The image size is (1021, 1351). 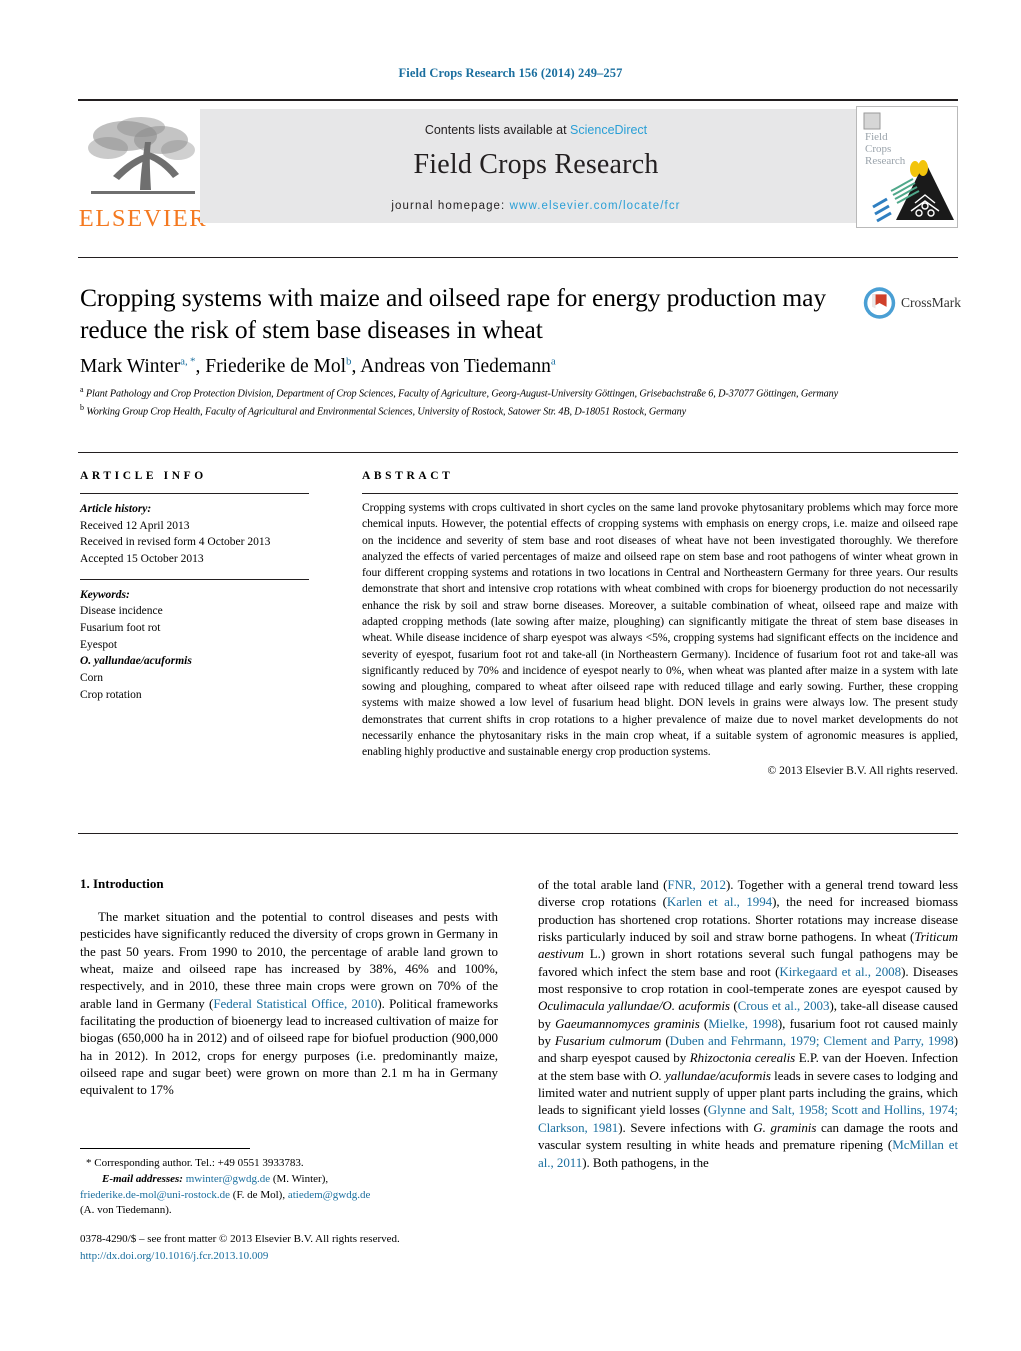 What do you see at coordinates (497, 130) in the screenshot?
I see `contents-lists-prefix: Contents lists available at` at bounding box center [497, 130].